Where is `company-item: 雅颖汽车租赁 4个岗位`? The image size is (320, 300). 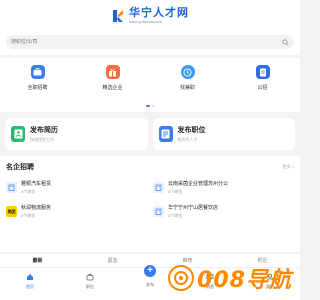
company-item: 雅颖汽车租赁 4个岗位 is located at coordinates (76, 187).